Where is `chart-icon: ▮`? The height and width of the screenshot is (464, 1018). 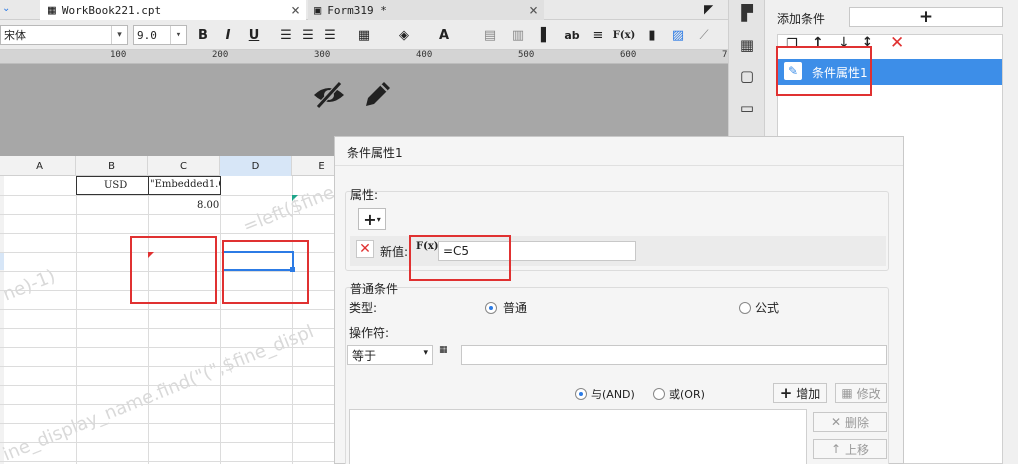 chart-icon: ▮ is located at coordinates (652, 35).